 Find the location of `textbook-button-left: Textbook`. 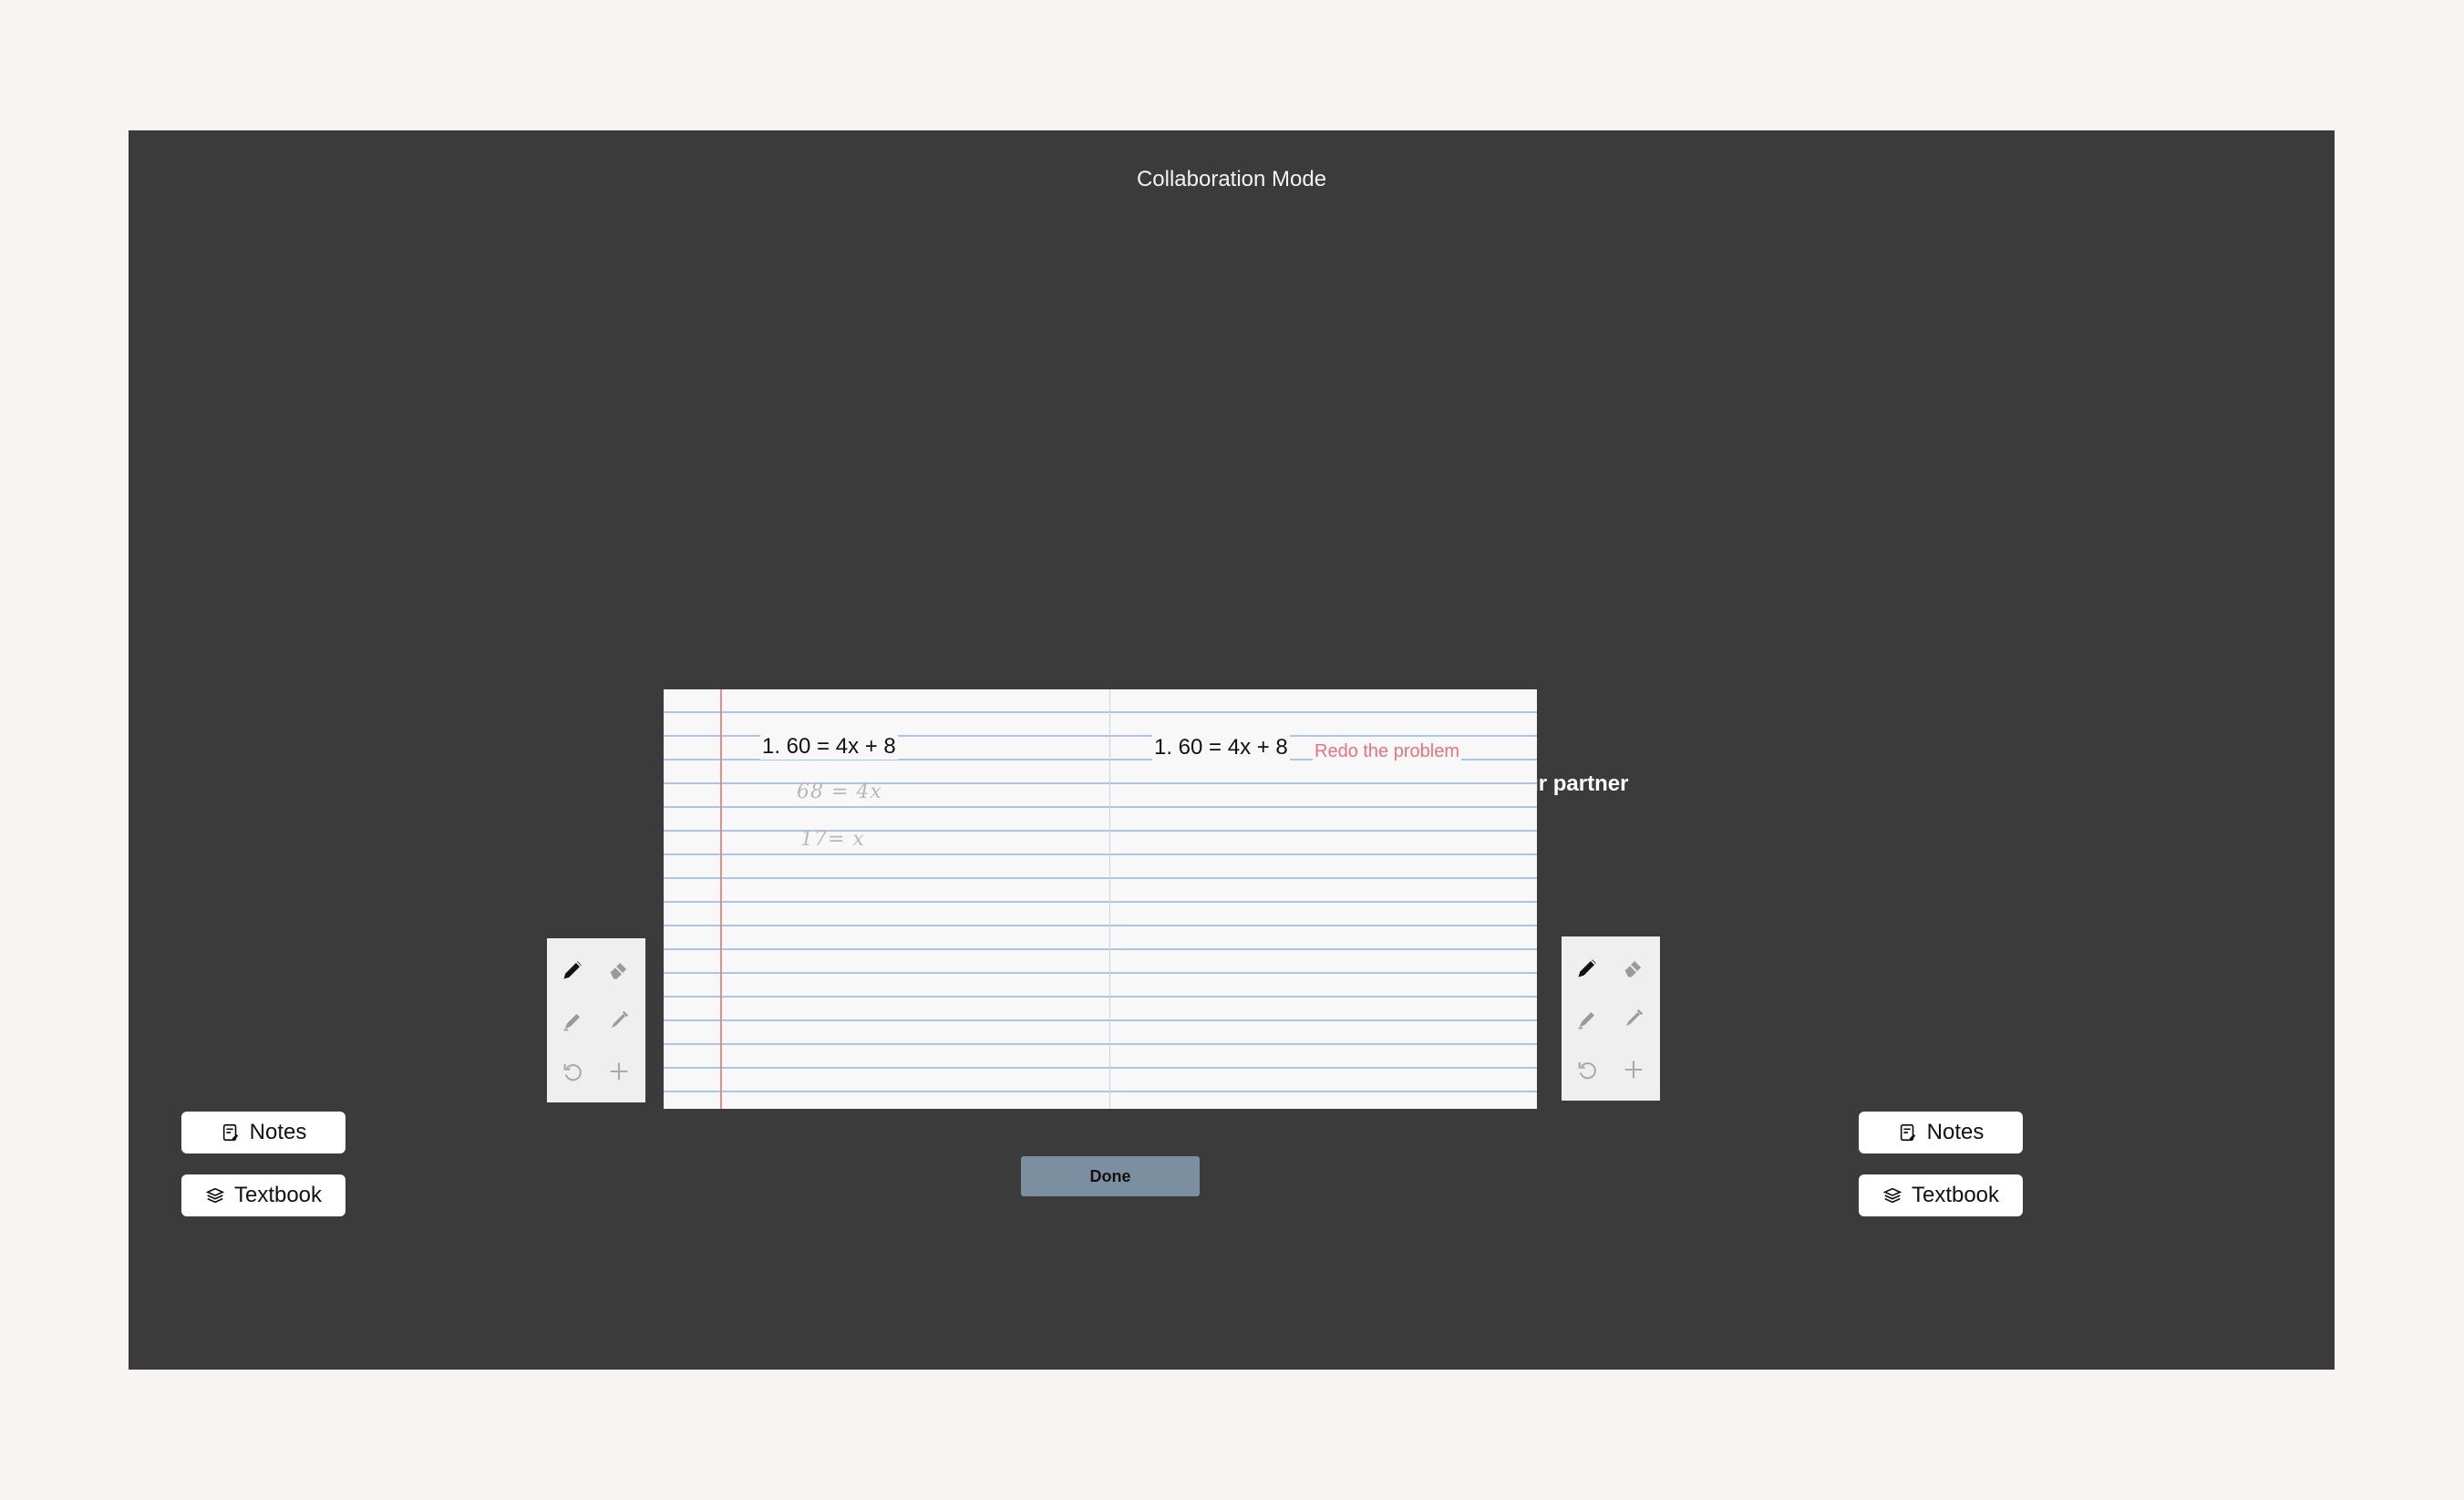

textbook-button-left: Textbook is located at coordinates (263, 1195).